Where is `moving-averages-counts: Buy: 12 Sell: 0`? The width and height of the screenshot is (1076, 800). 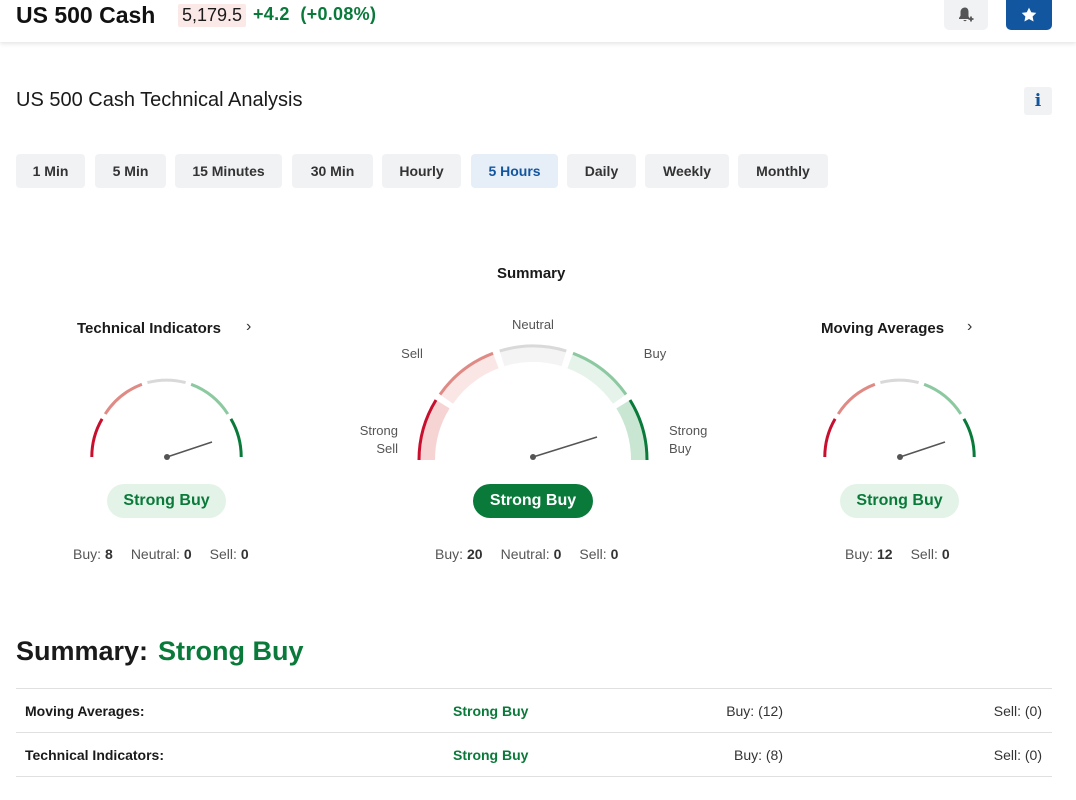 moving-averages-counts: Buy: 12 Sell: 0 is located at coordinates (897, 554).